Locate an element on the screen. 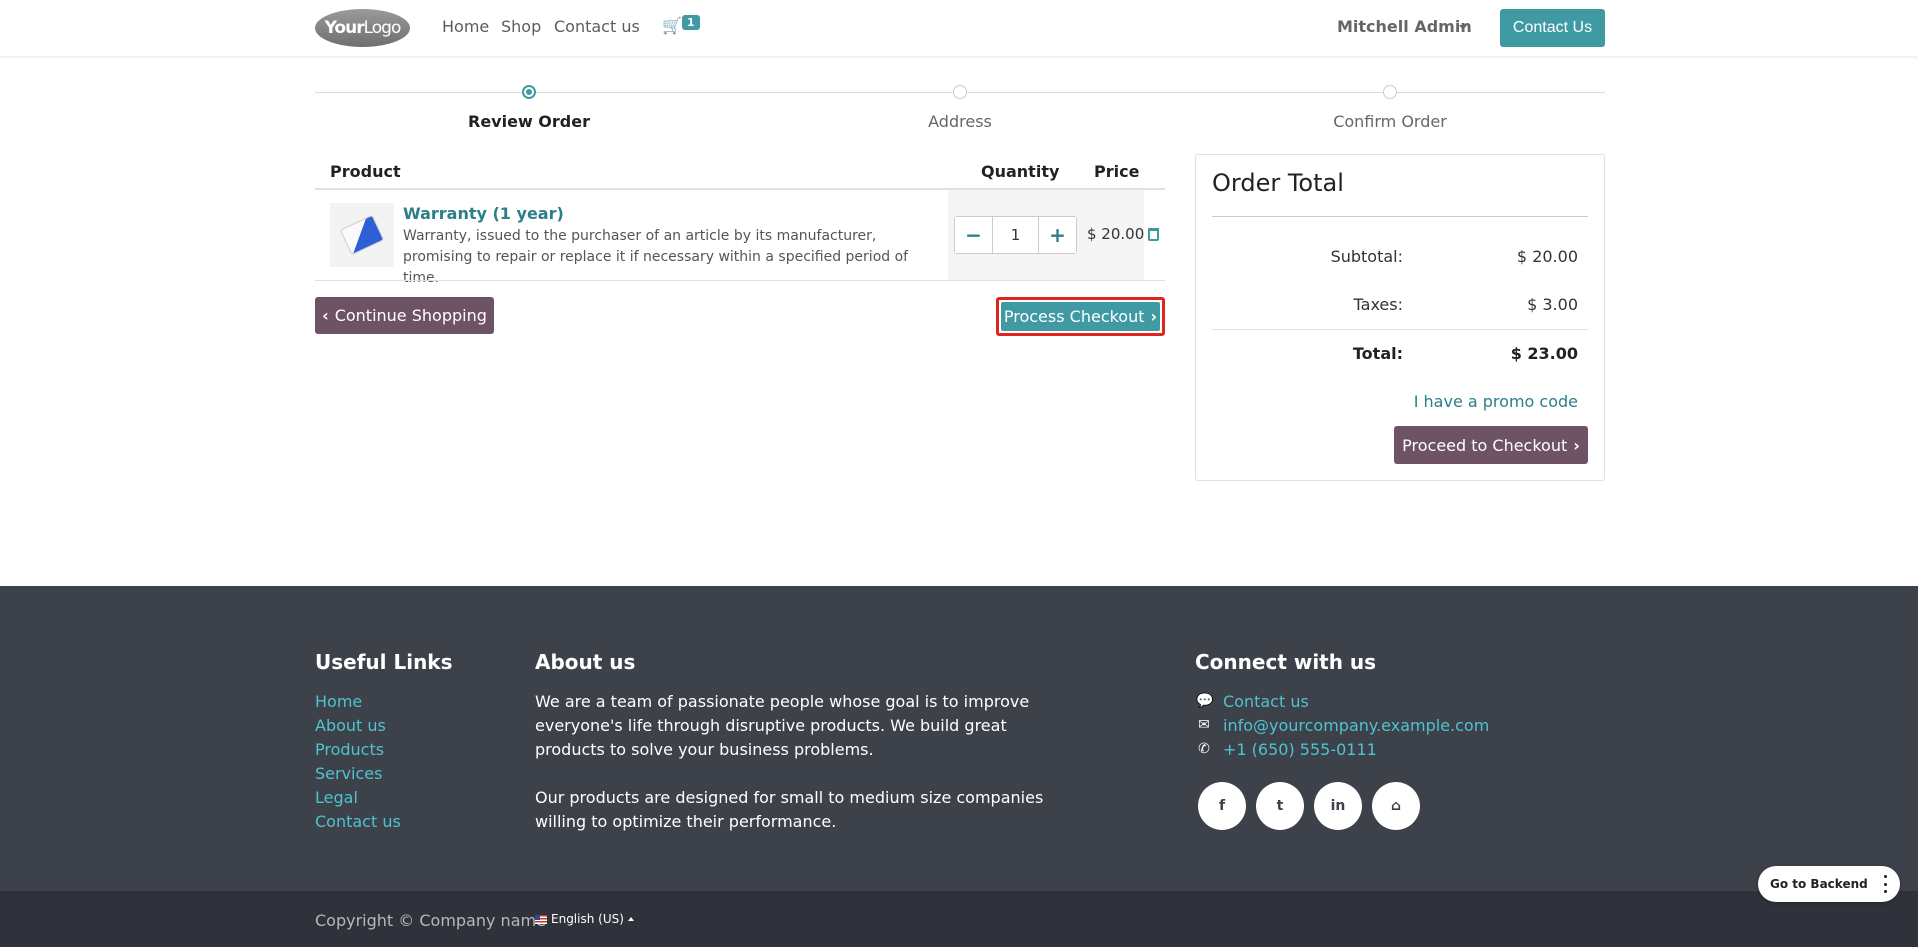 The image size is (1918, 947). product-image is located at coordinates (362, 235).